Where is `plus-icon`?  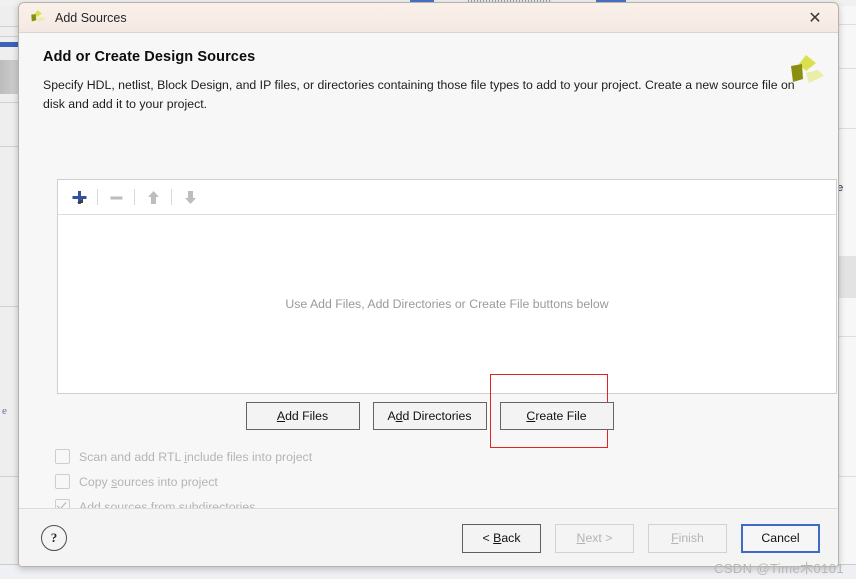 plus-icon is located at coordinates (79, 197).